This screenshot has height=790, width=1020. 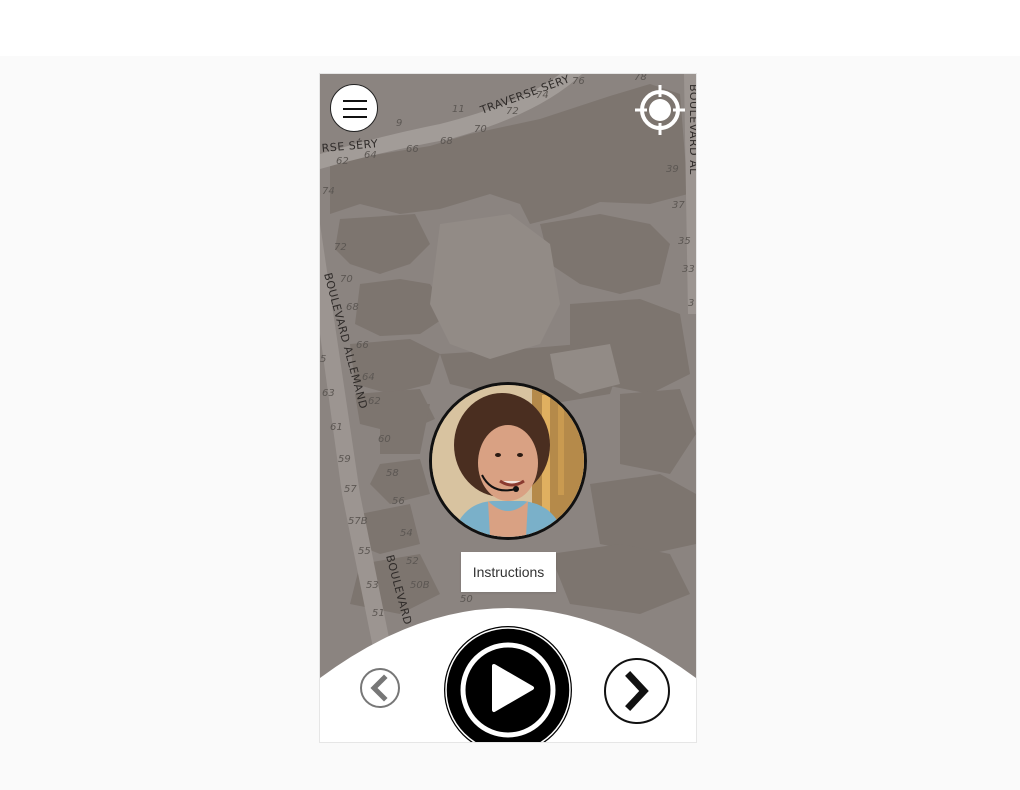 What do you see at coordinates (691, 303) in the screenshot?
I see `svg-text: 3` at bounding box center [691, 303].